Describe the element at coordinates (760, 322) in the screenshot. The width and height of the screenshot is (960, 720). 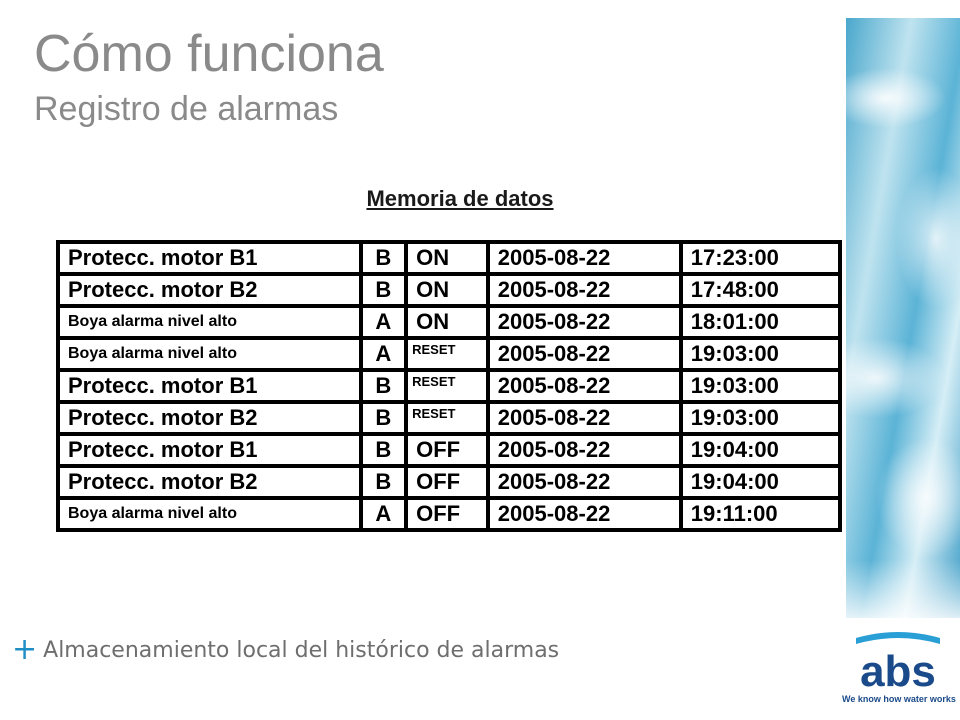
I see `alarm-time-cell: 18:01:00` at that location.